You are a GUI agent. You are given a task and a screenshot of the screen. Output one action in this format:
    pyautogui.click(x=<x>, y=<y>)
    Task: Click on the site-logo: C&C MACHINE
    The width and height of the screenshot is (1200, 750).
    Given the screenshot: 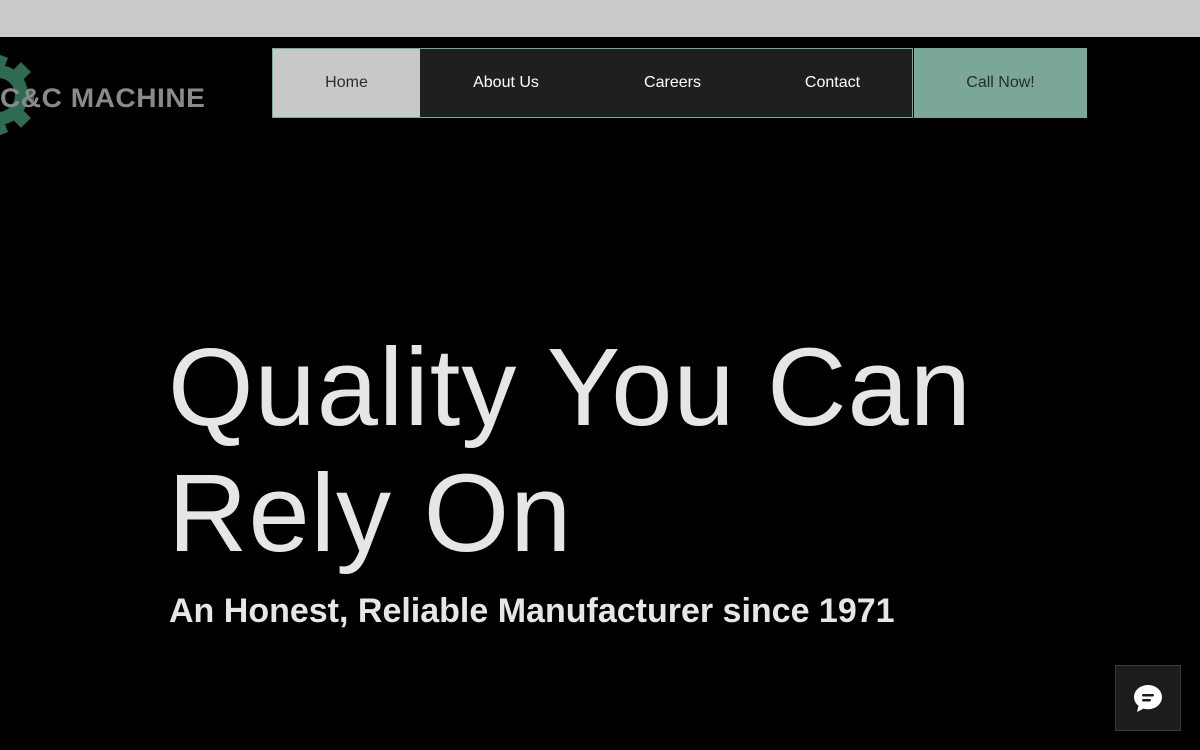 What is the action you would take?
    pyautogui.click(x=115, y=95)
    